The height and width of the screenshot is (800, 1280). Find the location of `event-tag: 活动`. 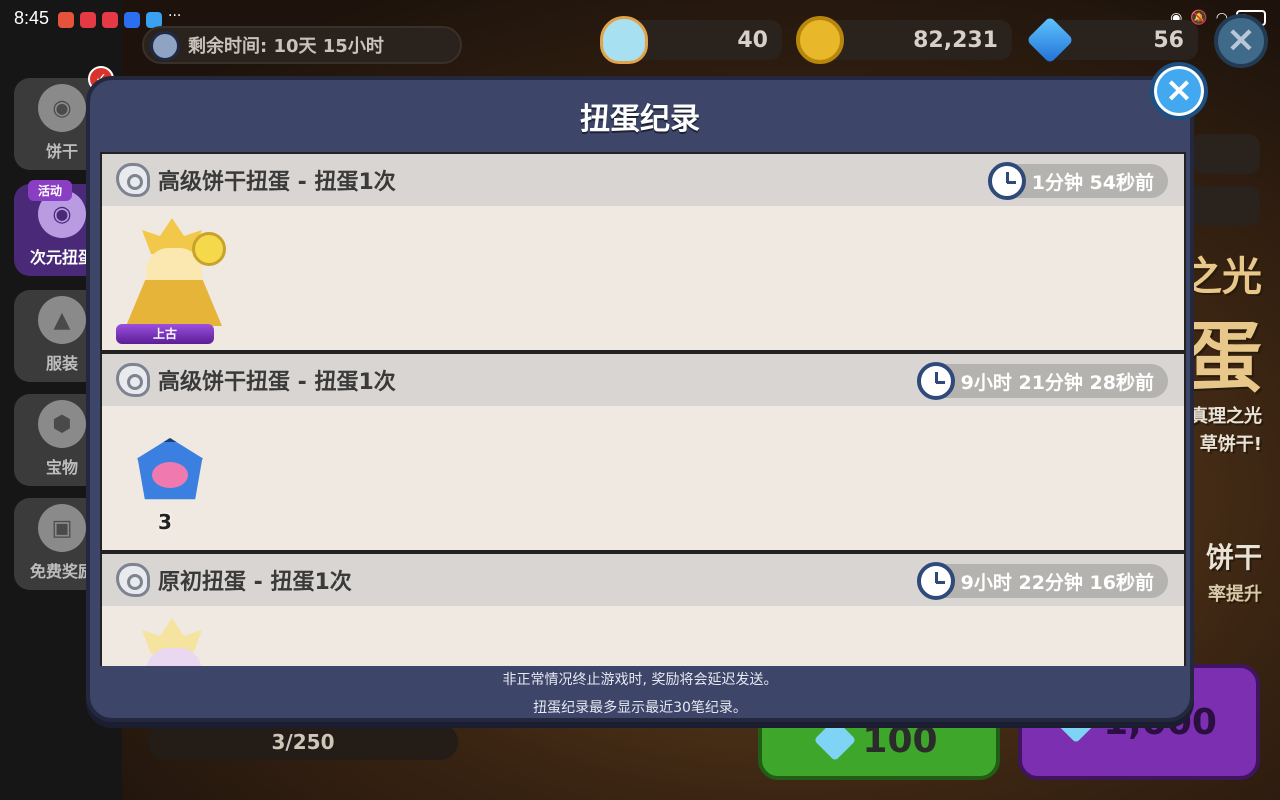

event-tag: 活动 is located at coordinates (50, 190).